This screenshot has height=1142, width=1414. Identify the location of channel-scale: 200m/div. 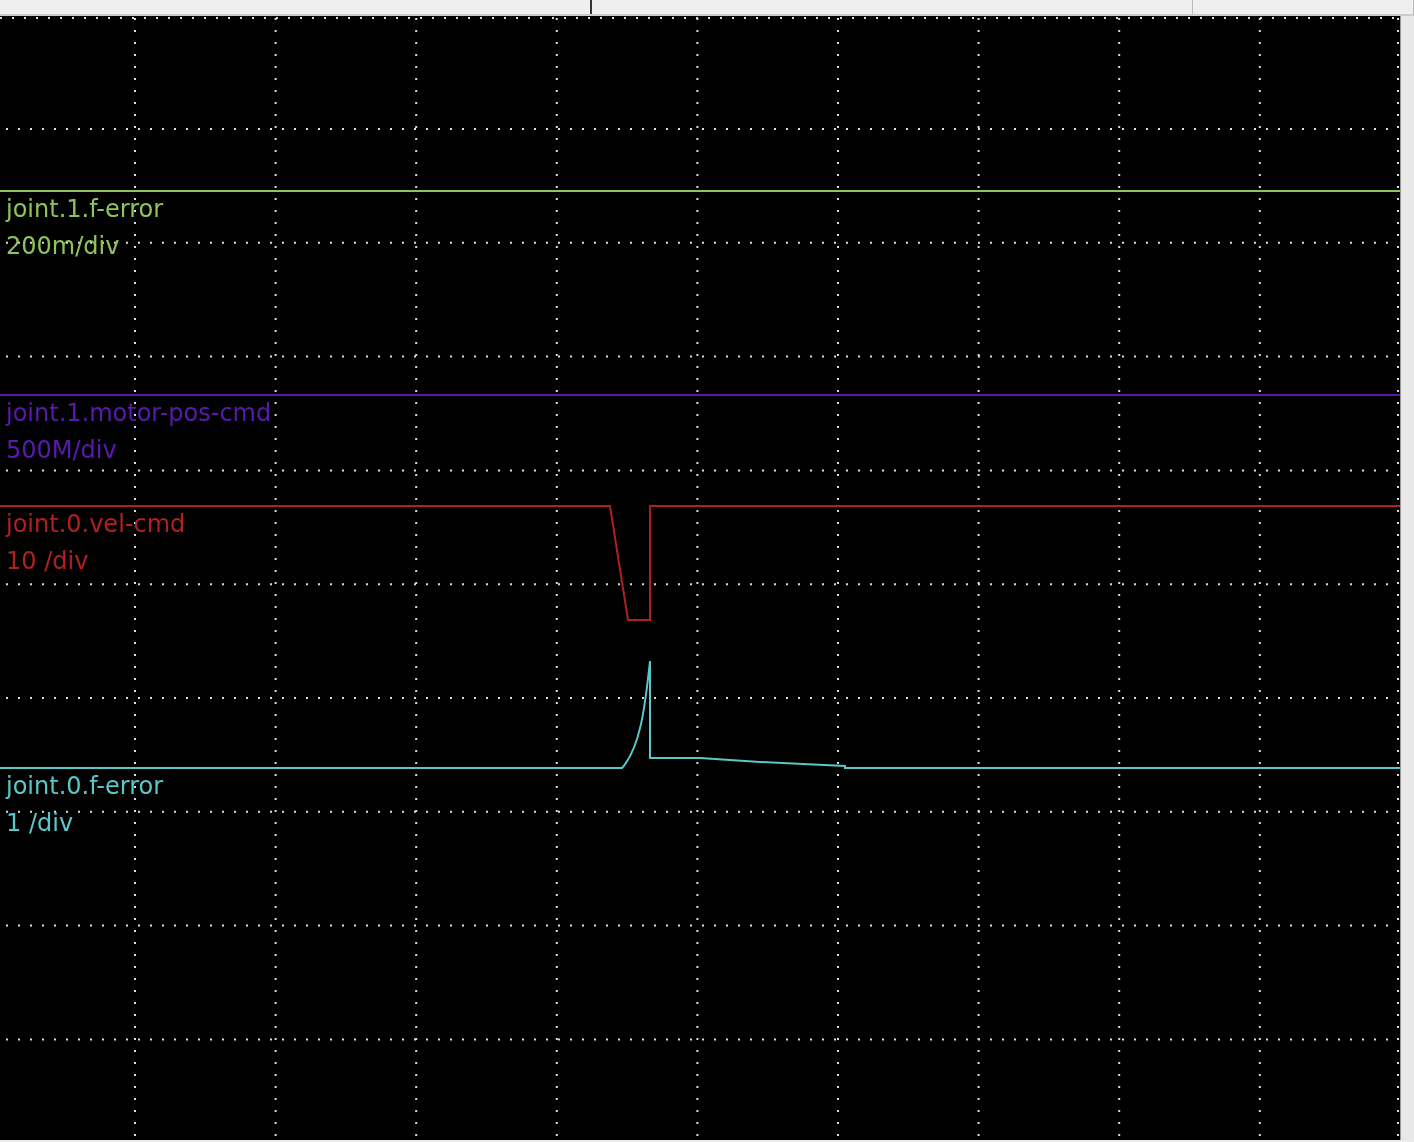
(63, 246).